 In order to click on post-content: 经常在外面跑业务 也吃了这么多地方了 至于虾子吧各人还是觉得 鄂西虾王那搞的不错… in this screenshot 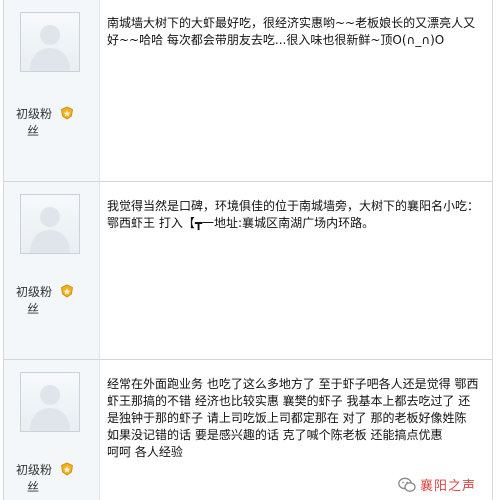, I will do `click(293, 418)`.